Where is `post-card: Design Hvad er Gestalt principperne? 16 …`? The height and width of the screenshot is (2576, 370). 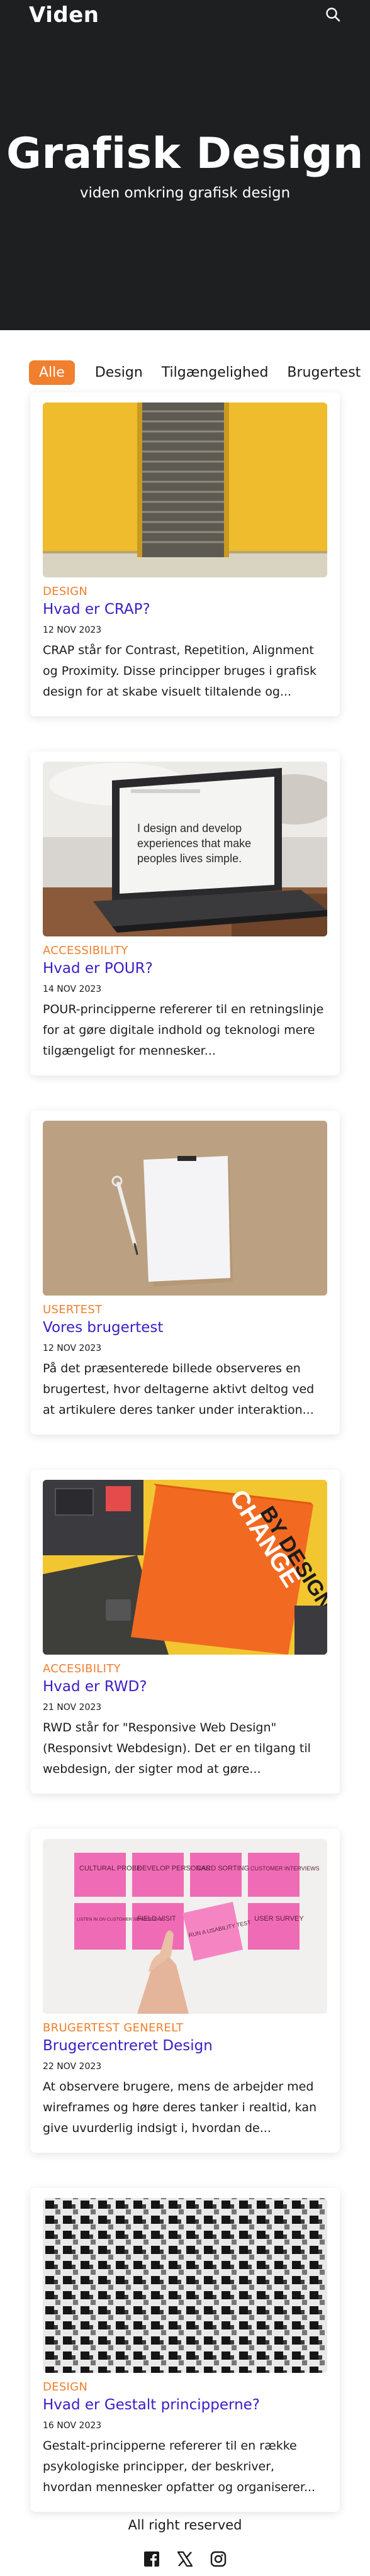 post-card: Design Hvad er Gestalt principperne? 16 … is located at coordinates (185, 2350).